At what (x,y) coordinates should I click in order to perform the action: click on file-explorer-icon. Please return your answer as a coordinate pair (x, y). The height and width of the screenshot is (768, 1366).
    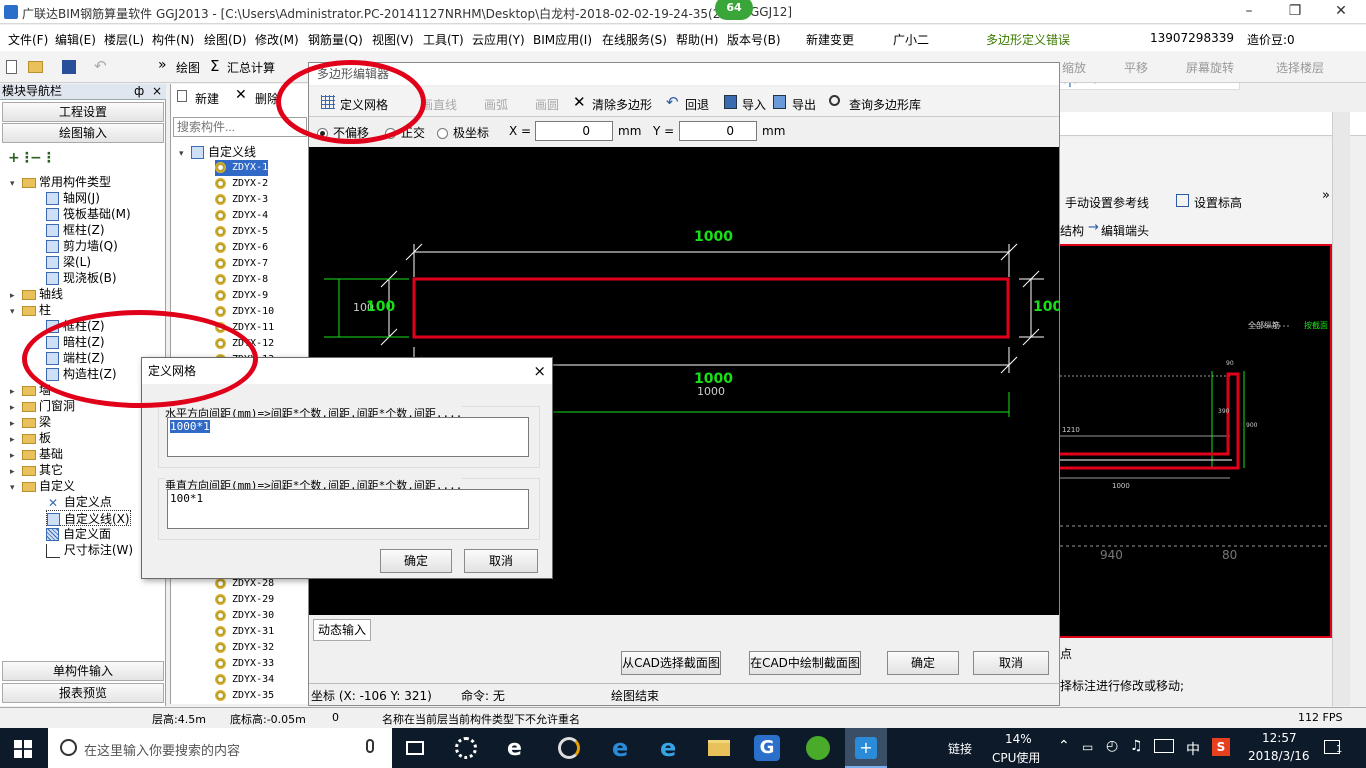
    Looking at the image, I should click on (719, 748).